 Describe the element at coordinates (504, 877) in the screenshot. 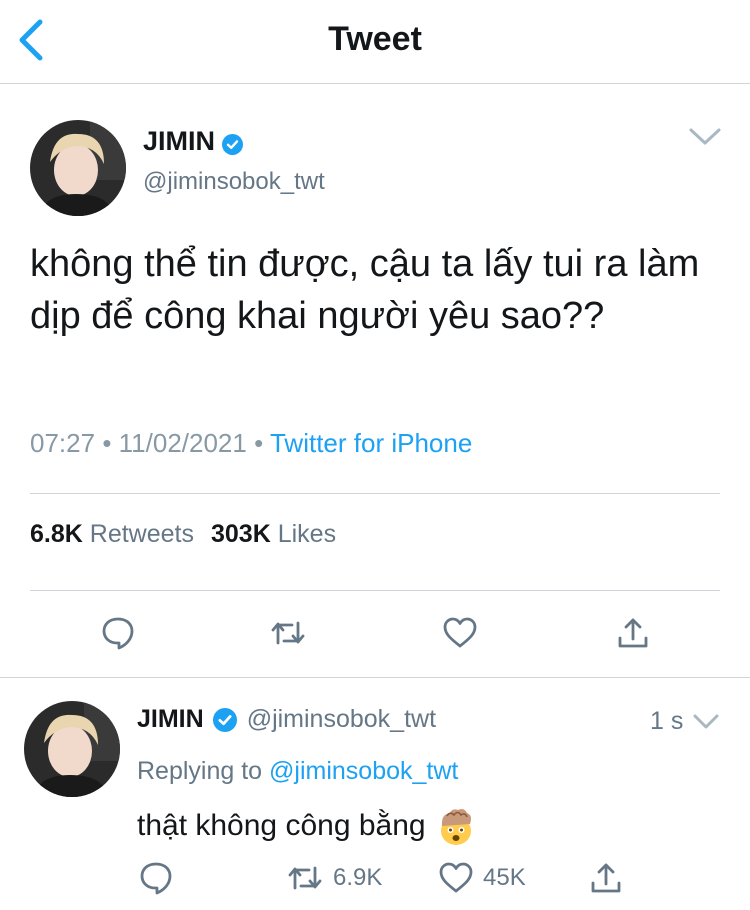

I see `reply-likes-count: 45K` at that location.